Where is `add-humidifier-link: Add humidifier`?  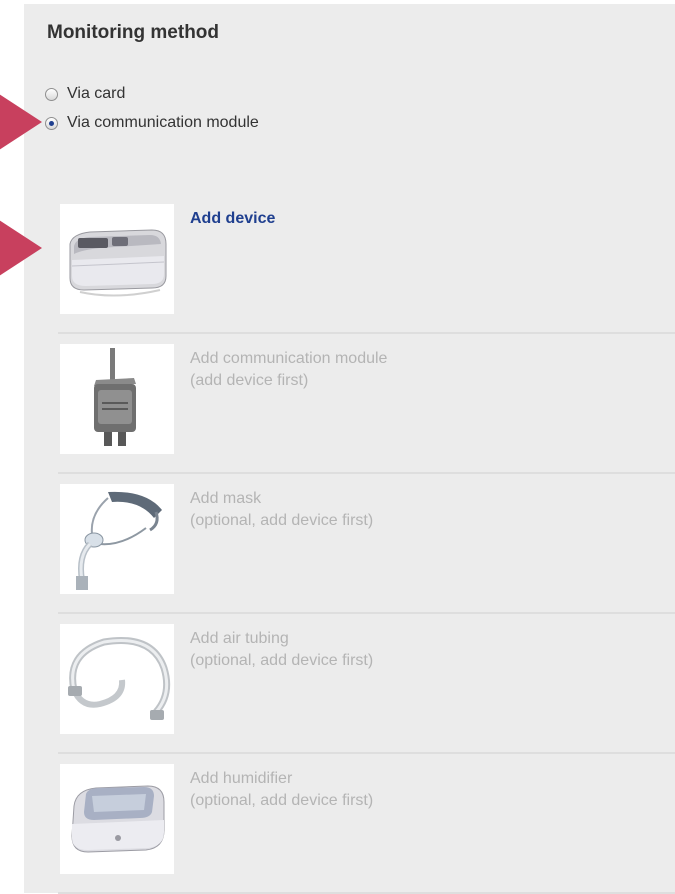
add-humidifier-link: Add humidifier is located at coordinates (241, 778).